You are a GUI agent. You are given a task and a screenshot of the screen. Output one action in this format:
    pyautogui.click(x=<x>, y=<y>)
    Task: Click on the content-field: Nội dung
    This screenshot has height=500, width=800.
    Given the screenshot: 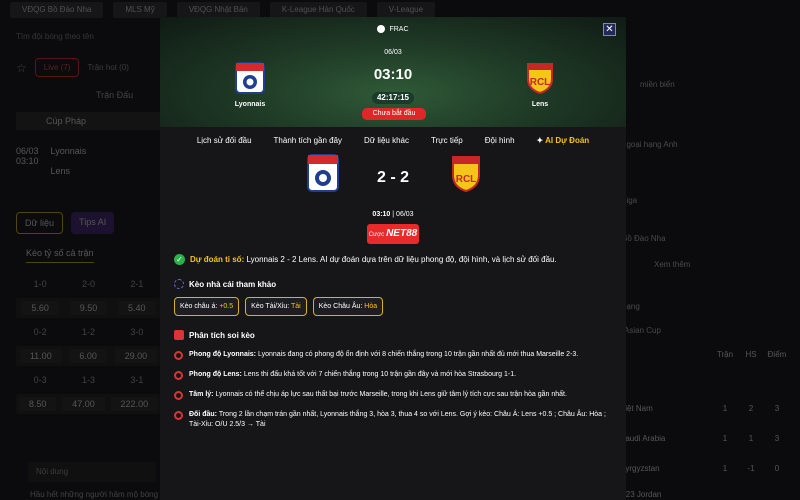 What is the action you would take?
    pyautogui.click(x=92, y=472)
    